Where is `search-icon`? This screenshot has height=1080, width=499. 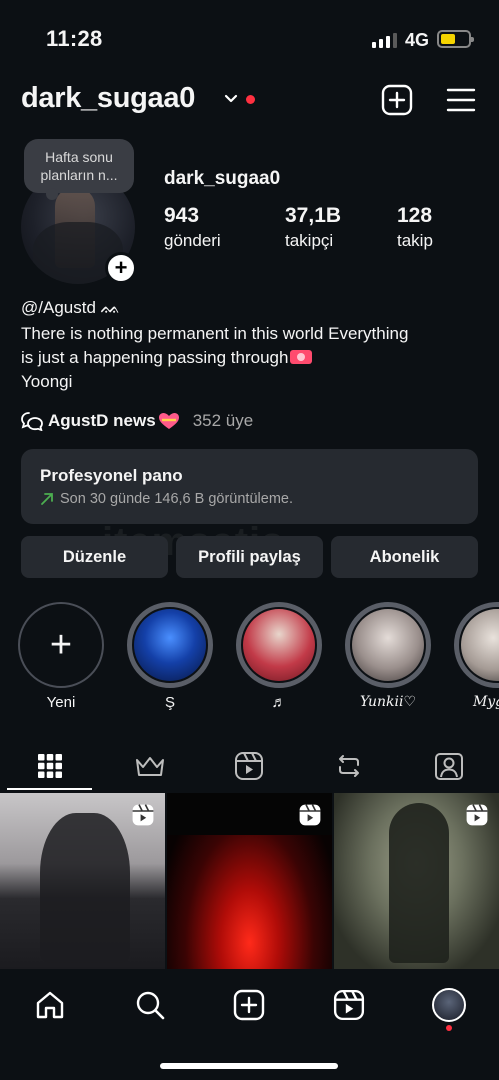 search-icon is located at coordinates (150, 1005).